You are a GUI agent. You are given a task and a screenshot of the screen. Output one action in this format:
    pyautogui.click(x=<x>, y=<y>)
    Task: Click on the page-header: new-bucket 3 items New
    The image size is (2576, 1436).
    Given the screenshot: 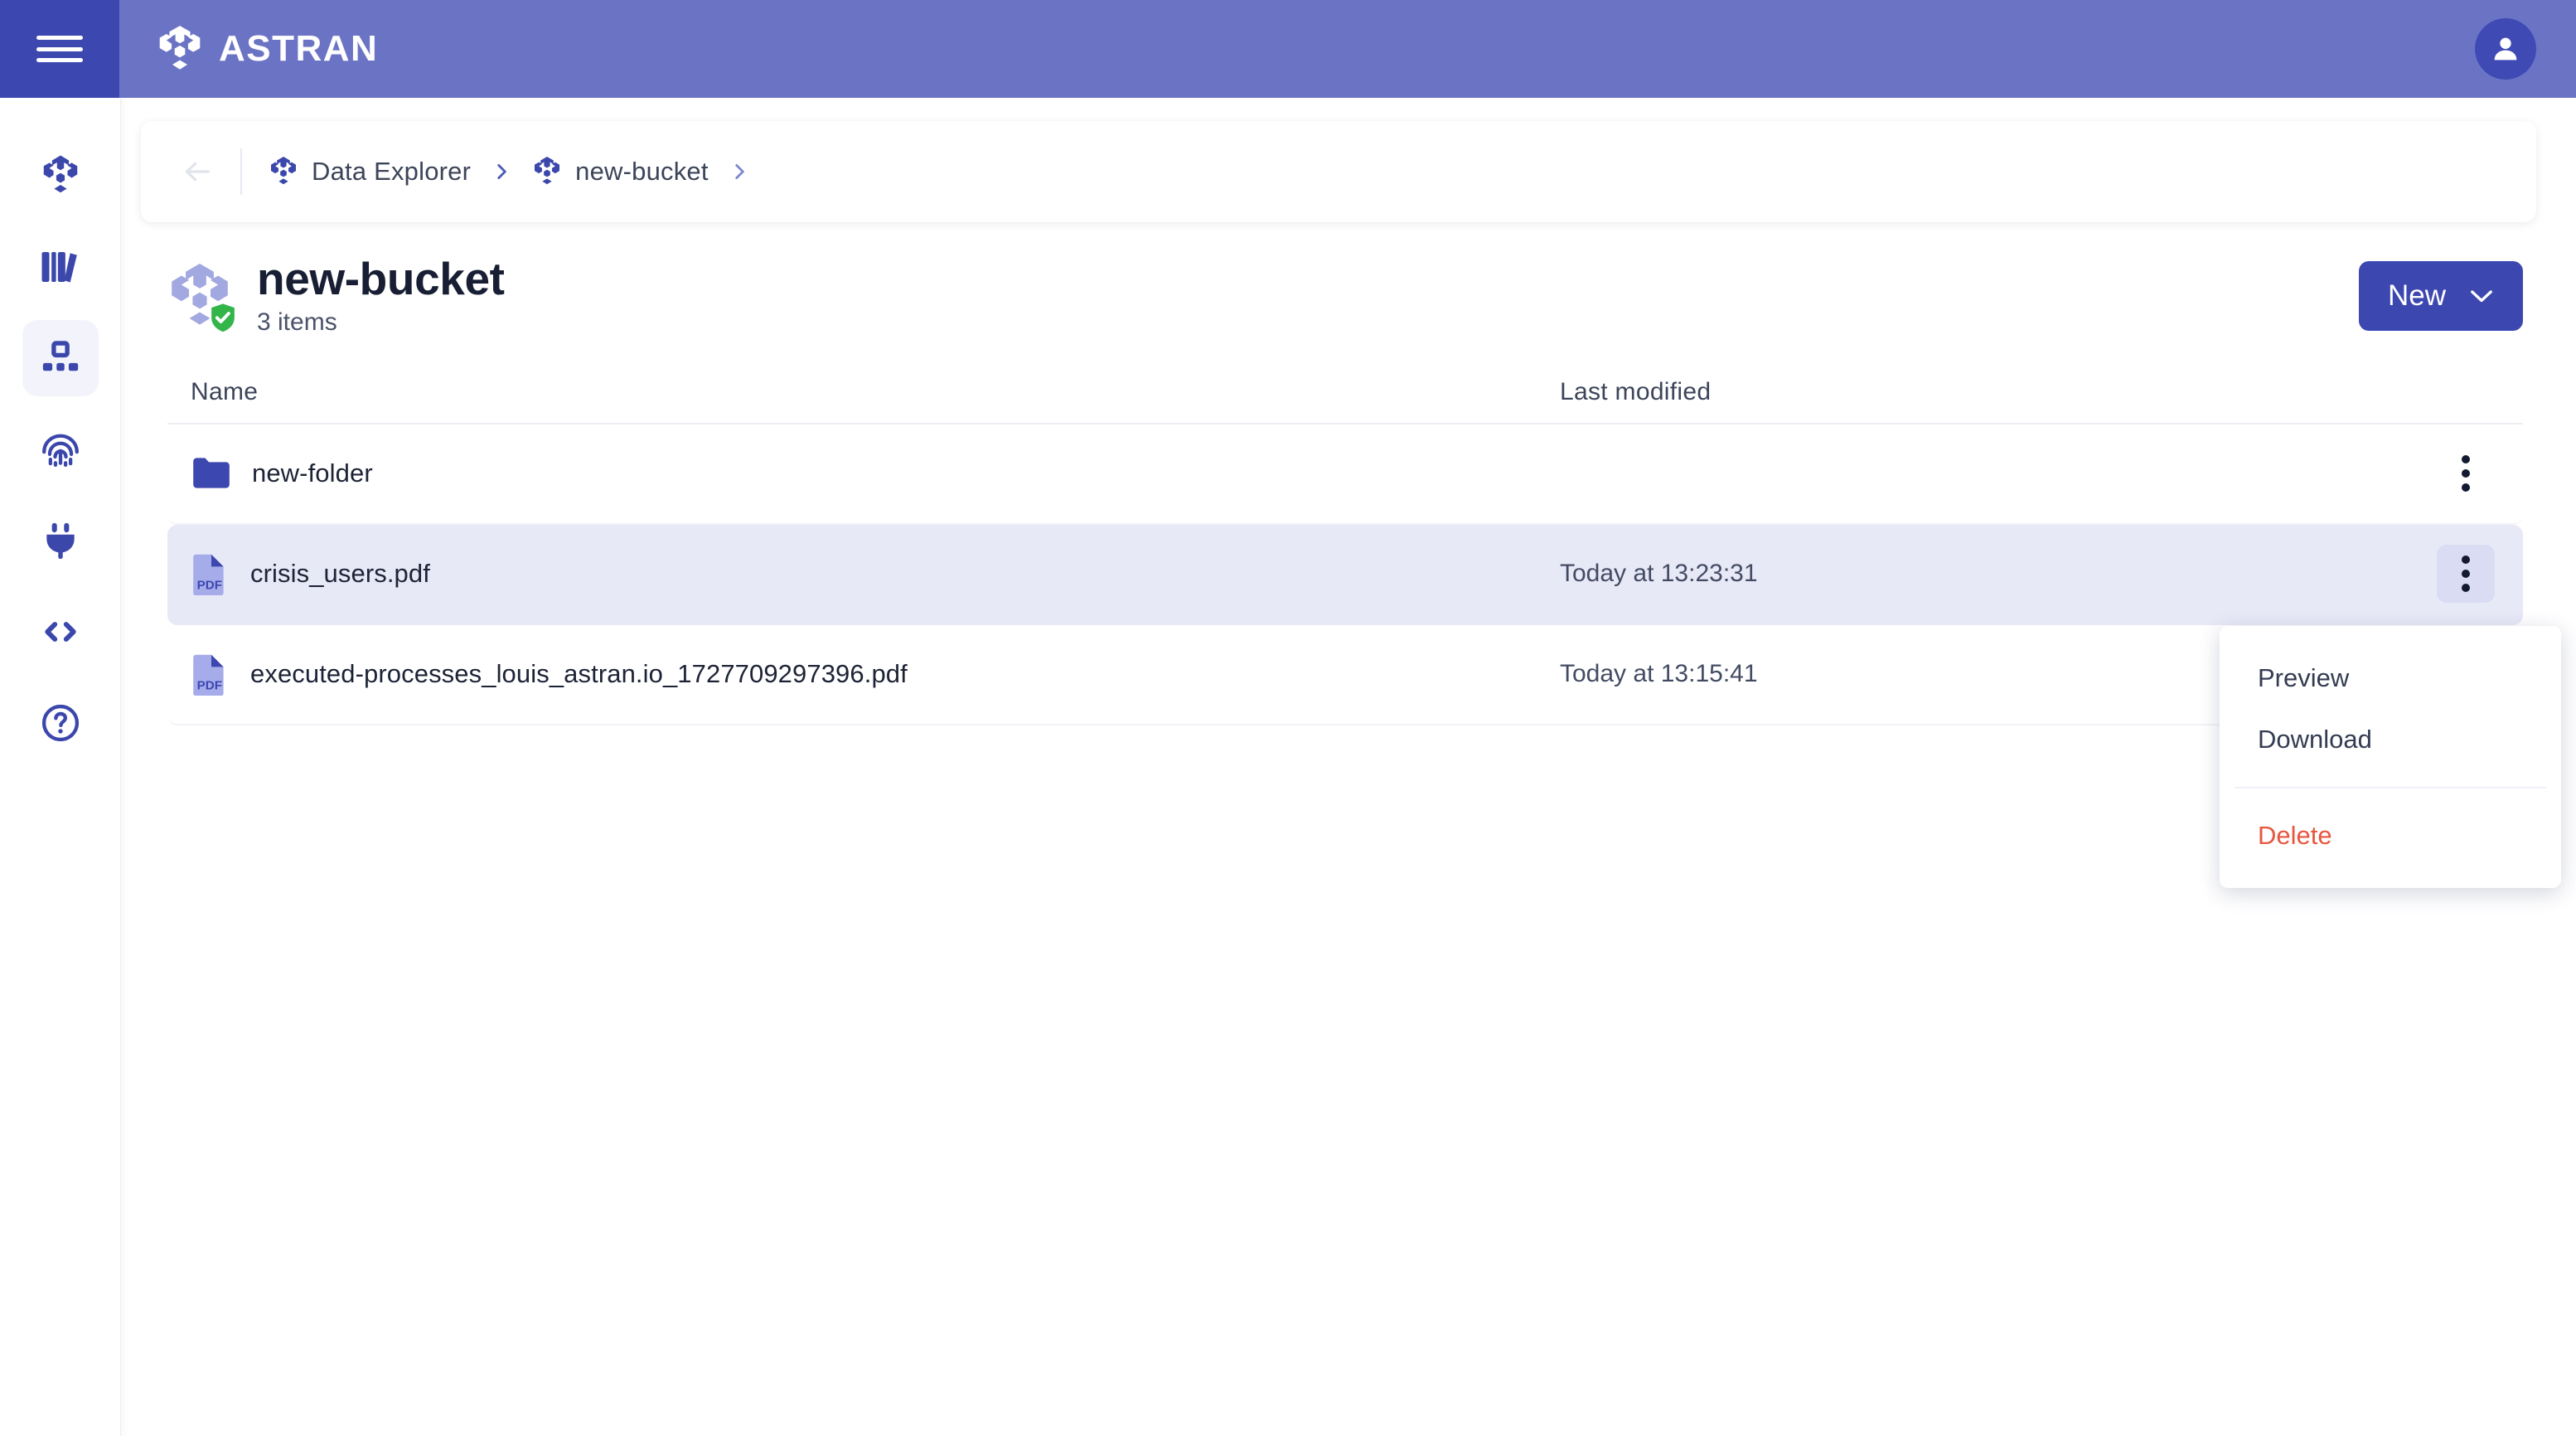 What is the action you would take?
    pyautogui.click(x=1338, y=293)
    